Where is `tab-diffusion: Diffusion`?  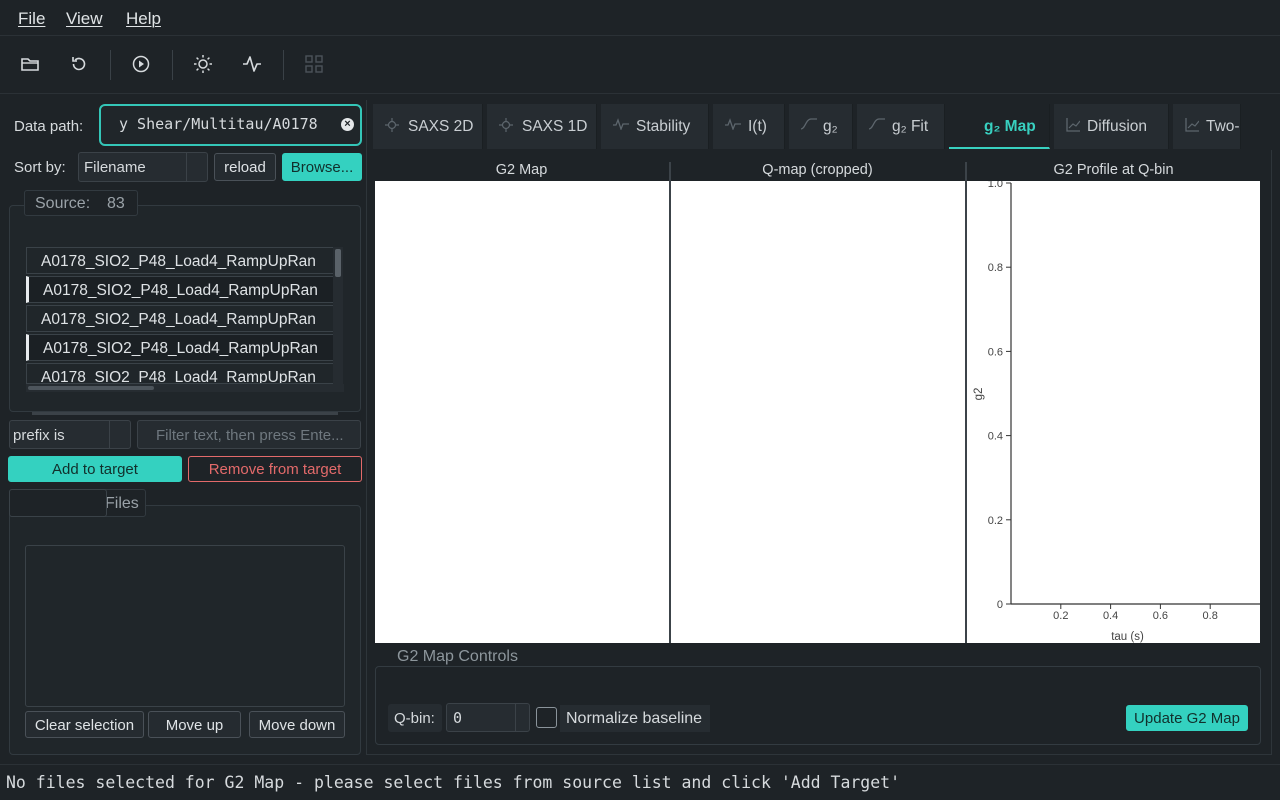 tab-diffusion: Diffusion is located at coordinates (1111, 126).